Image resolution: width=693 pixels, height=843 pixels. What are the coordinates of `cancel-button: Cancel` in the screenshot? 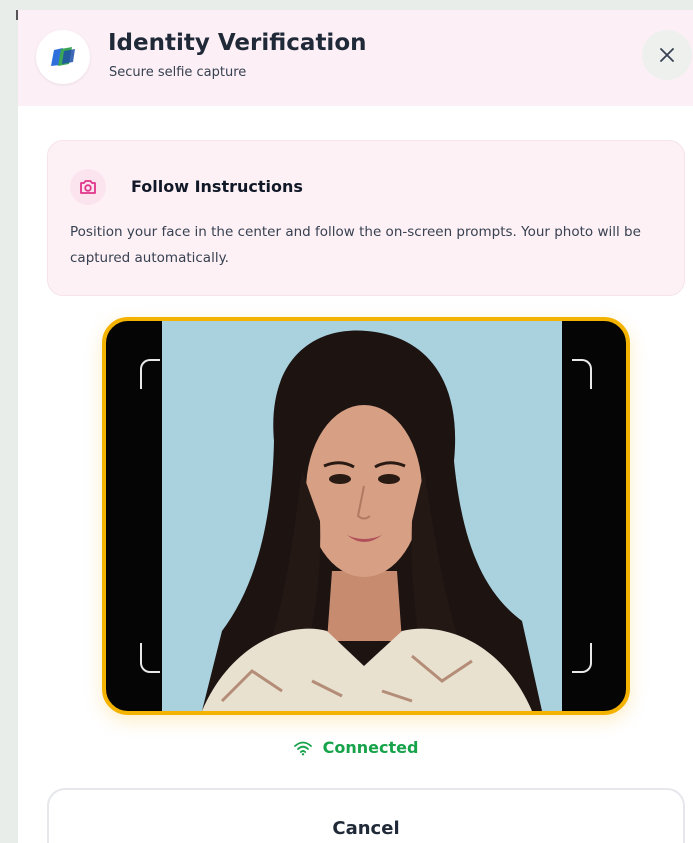 It's located at (366, 815).